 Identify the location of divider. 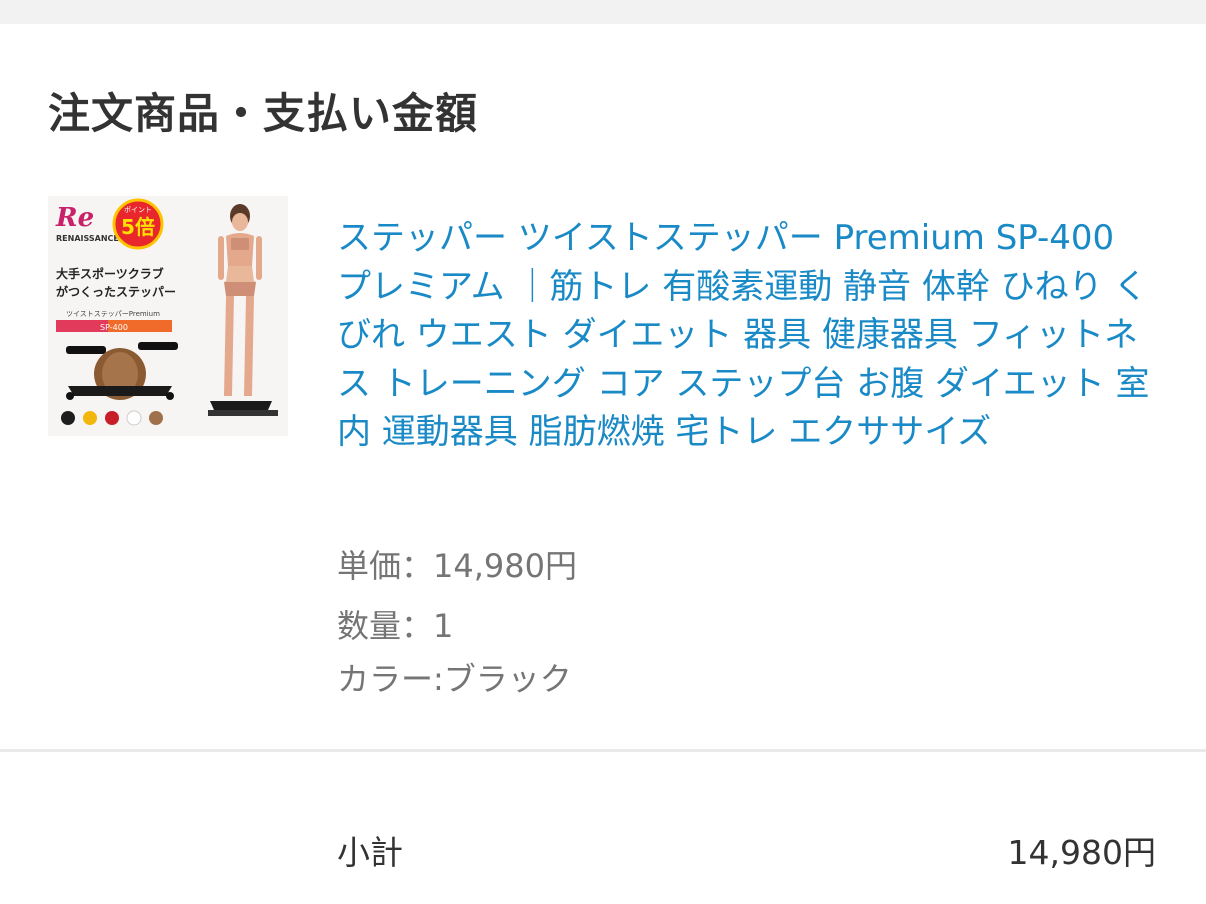
(603, 750).